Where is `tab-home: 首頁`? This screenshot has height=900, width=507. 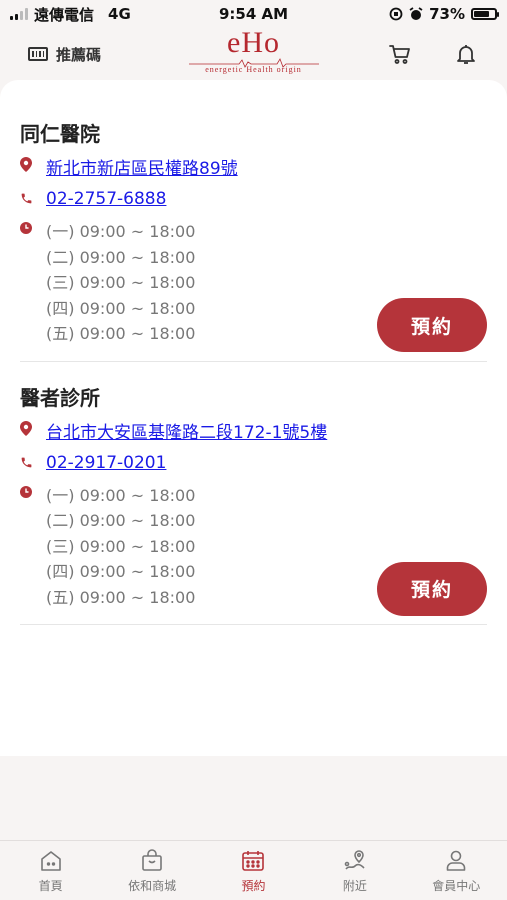 tab-home: 首頁 is located at coordinates (51, 871).